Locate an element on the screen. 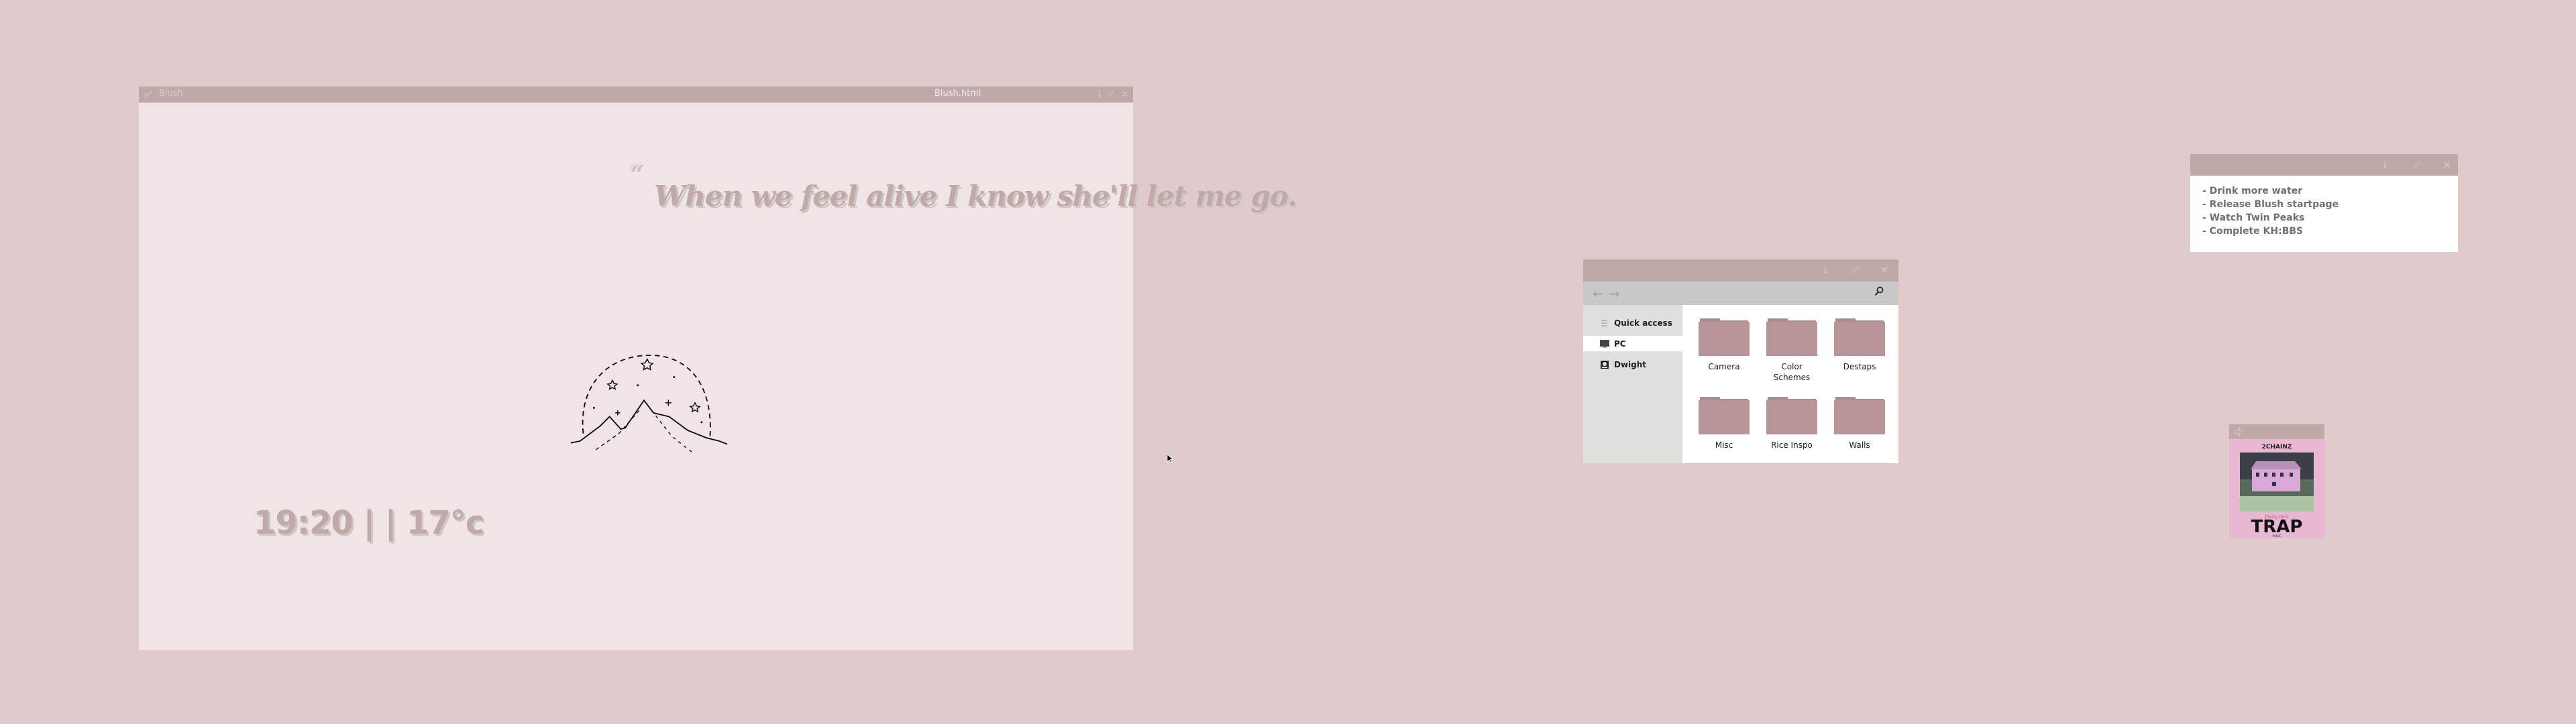  explorer-titlebar: ↓ ⤢ ✕ is located at coordinates (1740, 270).